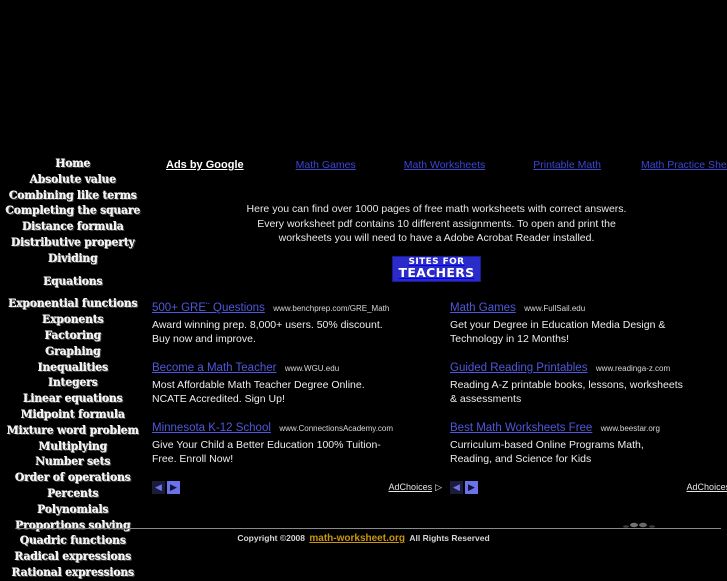  Describe the element at coordinates (72, 526) in the screenshot. I see `sidebar-item-proportions-solving: Proportions solving` at that location.